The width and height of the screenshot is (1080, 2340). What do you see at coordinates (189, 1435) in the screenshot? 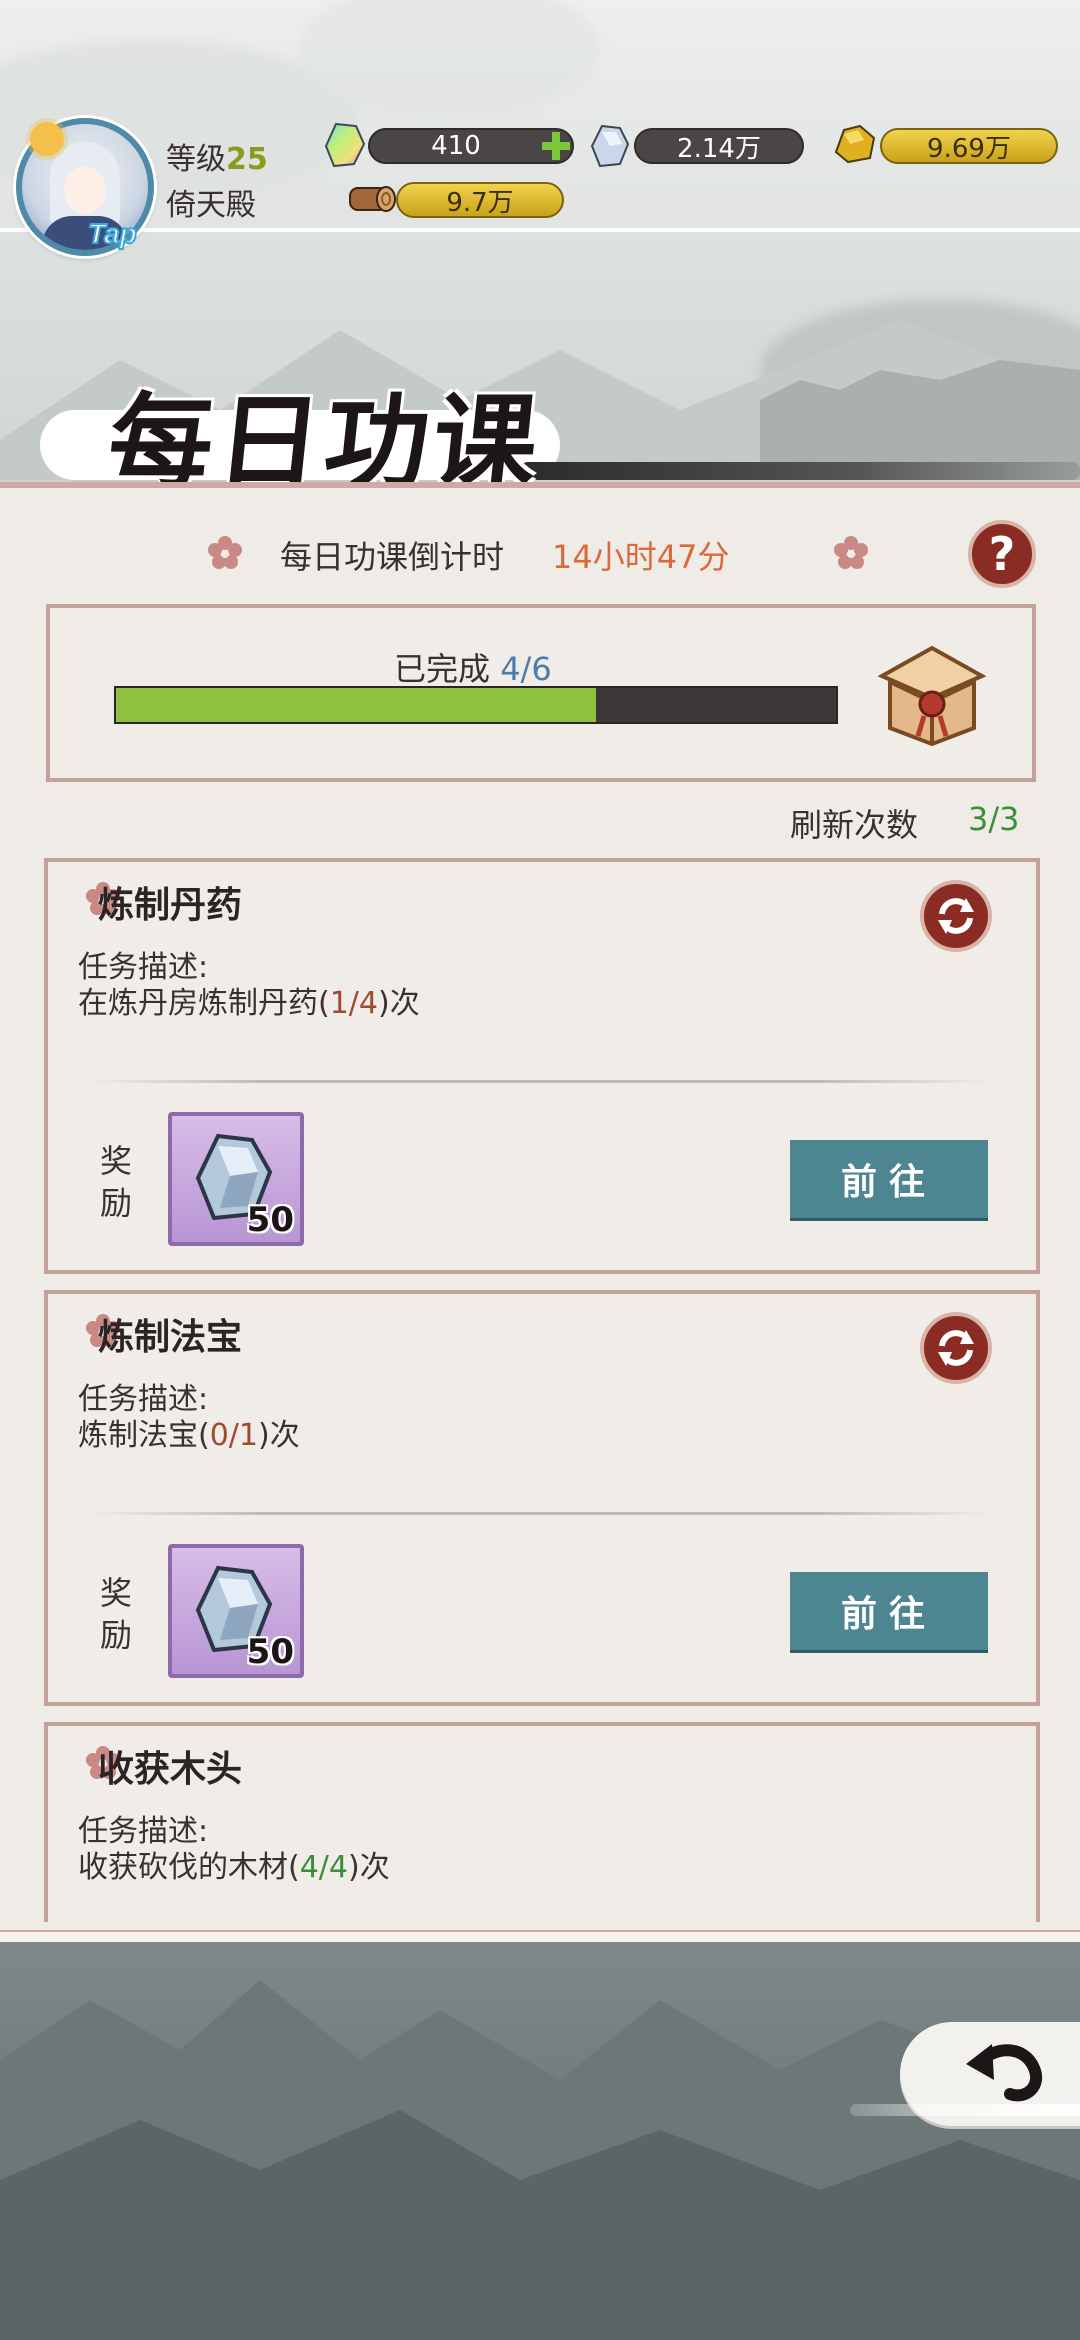
I see `task-description: 炼制法宝(0/1)次` at bounding box center [189, 1435].